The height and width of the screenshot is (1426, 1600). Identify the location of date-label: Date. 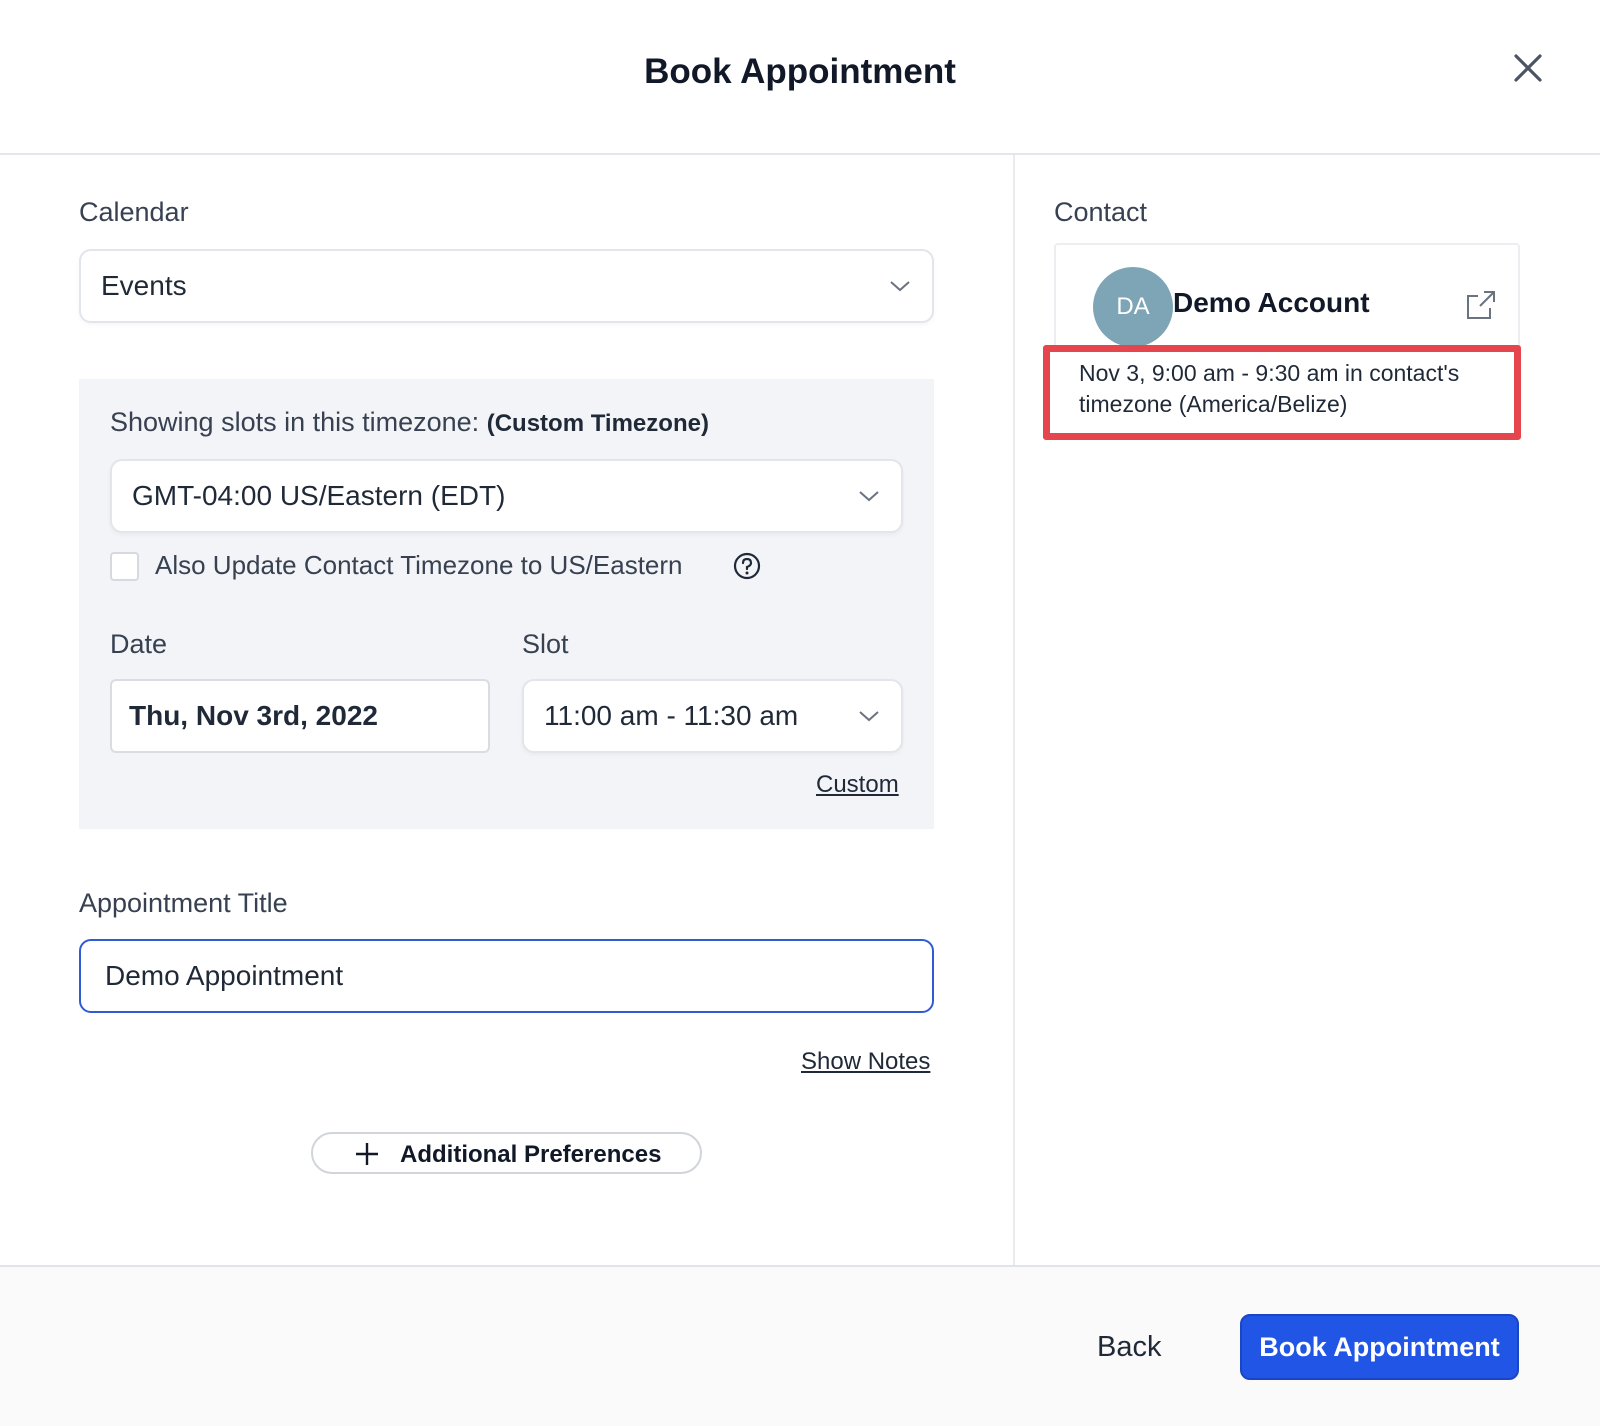
(139, 644).